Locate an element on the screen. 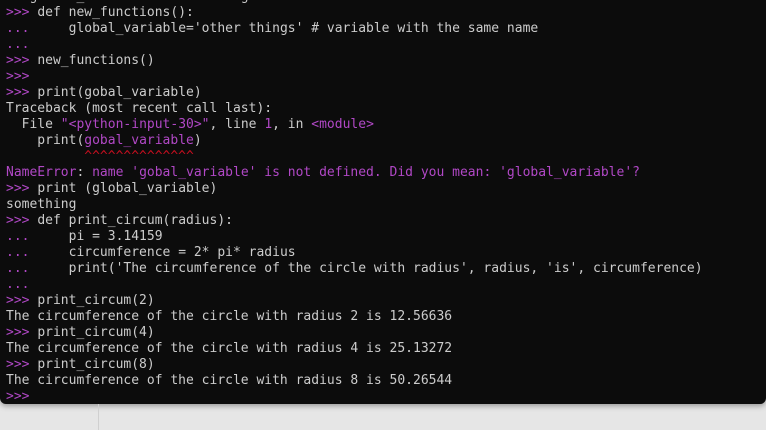 This screenshot has width=766, height=430. console-output-line: print(gobal_variable) is located at coordinates (386, 141).